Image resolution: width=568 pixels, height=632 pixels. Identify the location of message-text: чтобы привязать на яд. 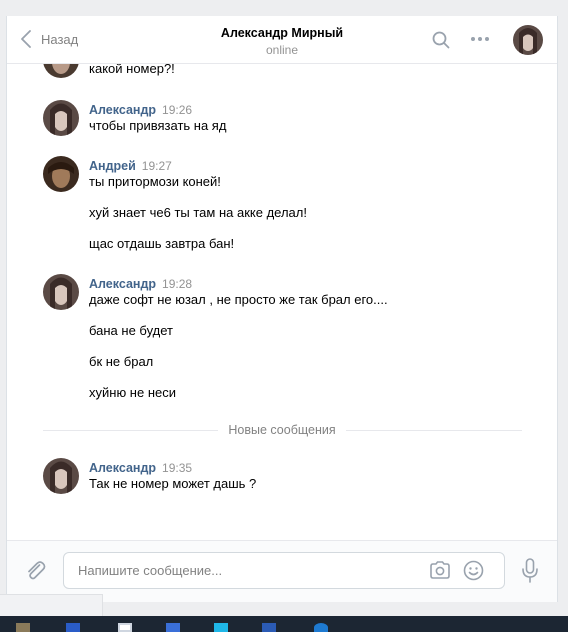
(158, 125).